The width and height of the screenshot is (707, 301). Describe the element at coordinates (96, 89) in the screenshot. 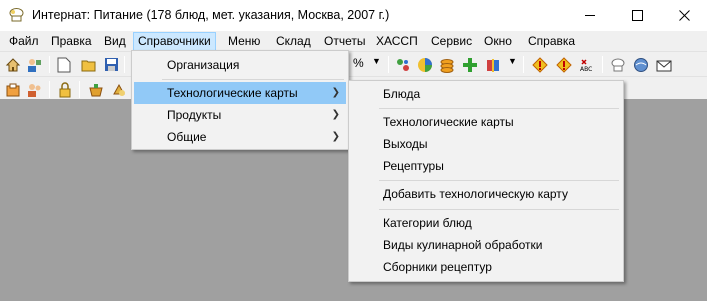

I see `pot-icon` at that location.